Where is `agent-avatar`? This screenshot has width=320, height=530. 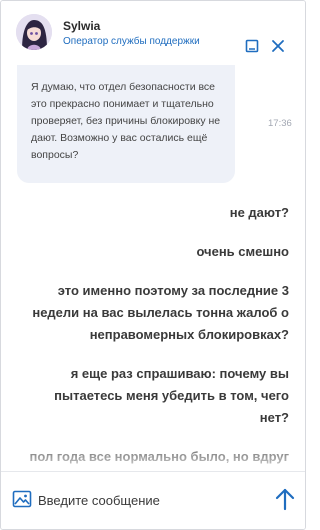
agent-avatar is located at coordinates (34, 32).